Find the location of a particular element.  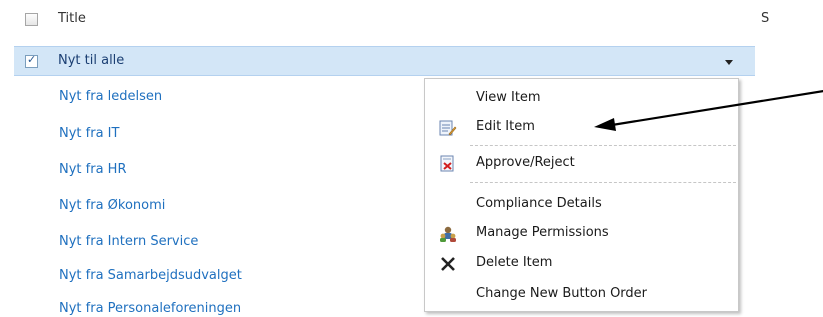

menu-item-compliance-details: Compliance Details is located at coordinates (581, 205).